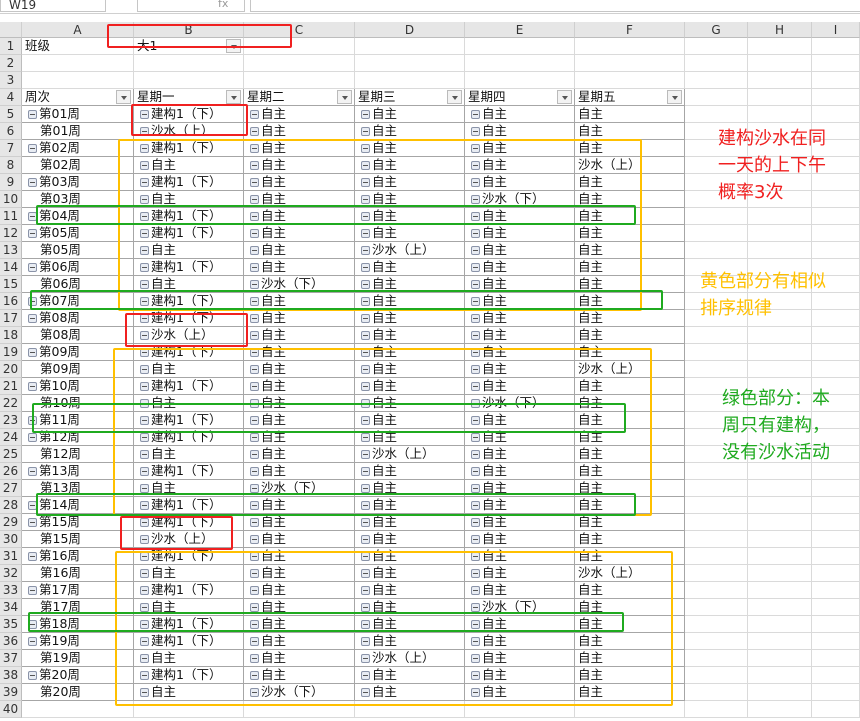 The image size is (860, 721). Describe the element at coordinates (78, 114) in the screenshot. I see `week-cell: 第01周` at that location.